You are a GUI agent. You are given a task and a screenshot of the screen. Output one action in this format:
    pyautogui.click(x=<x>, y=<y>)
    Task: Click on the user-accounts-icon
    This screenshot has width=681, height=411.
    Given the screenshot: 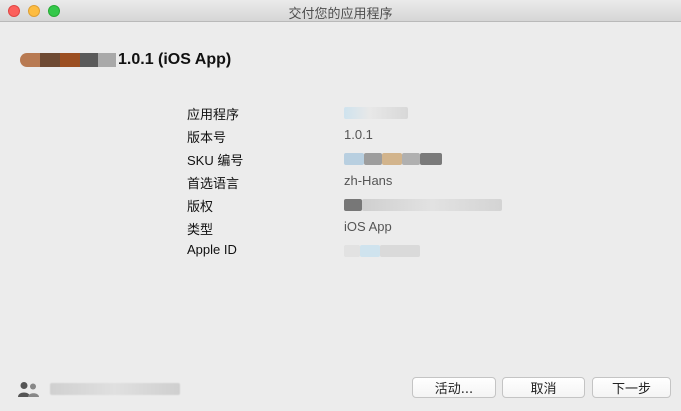 What is the action you would take?
    pyautogui.click(x=29, y=389)
    